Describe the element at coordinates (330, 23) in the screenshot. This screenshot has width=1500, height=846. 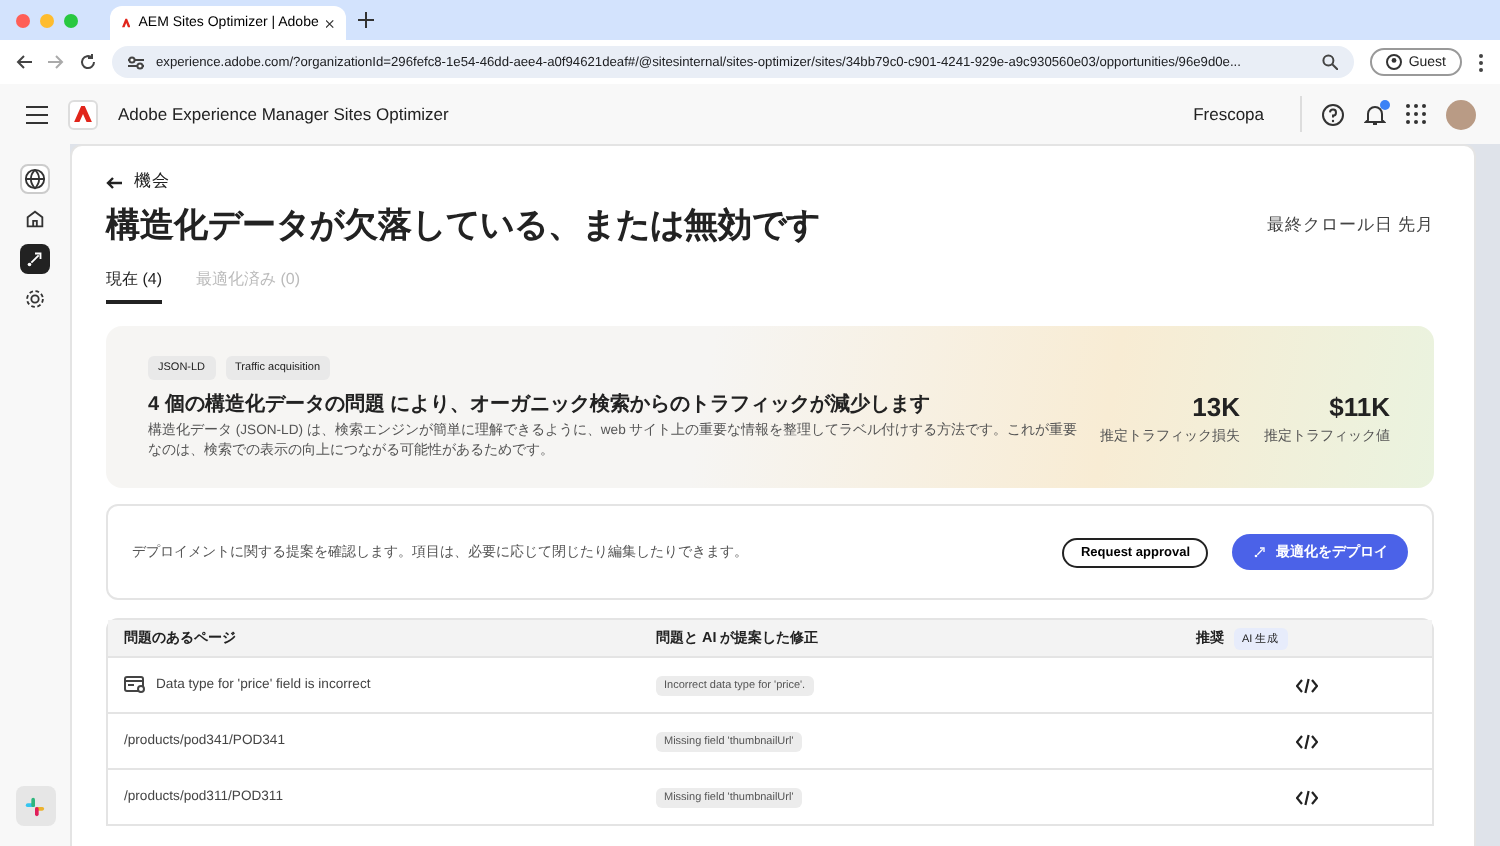
I see `close-icon` at that location.